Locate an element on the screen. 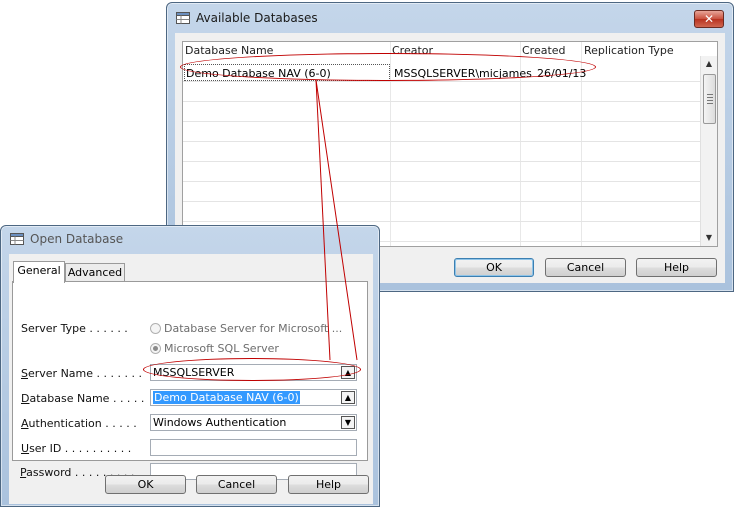 The image size is (735, 507). database-name-label: Database Name . . . . . is located at coordinates (83, 398).